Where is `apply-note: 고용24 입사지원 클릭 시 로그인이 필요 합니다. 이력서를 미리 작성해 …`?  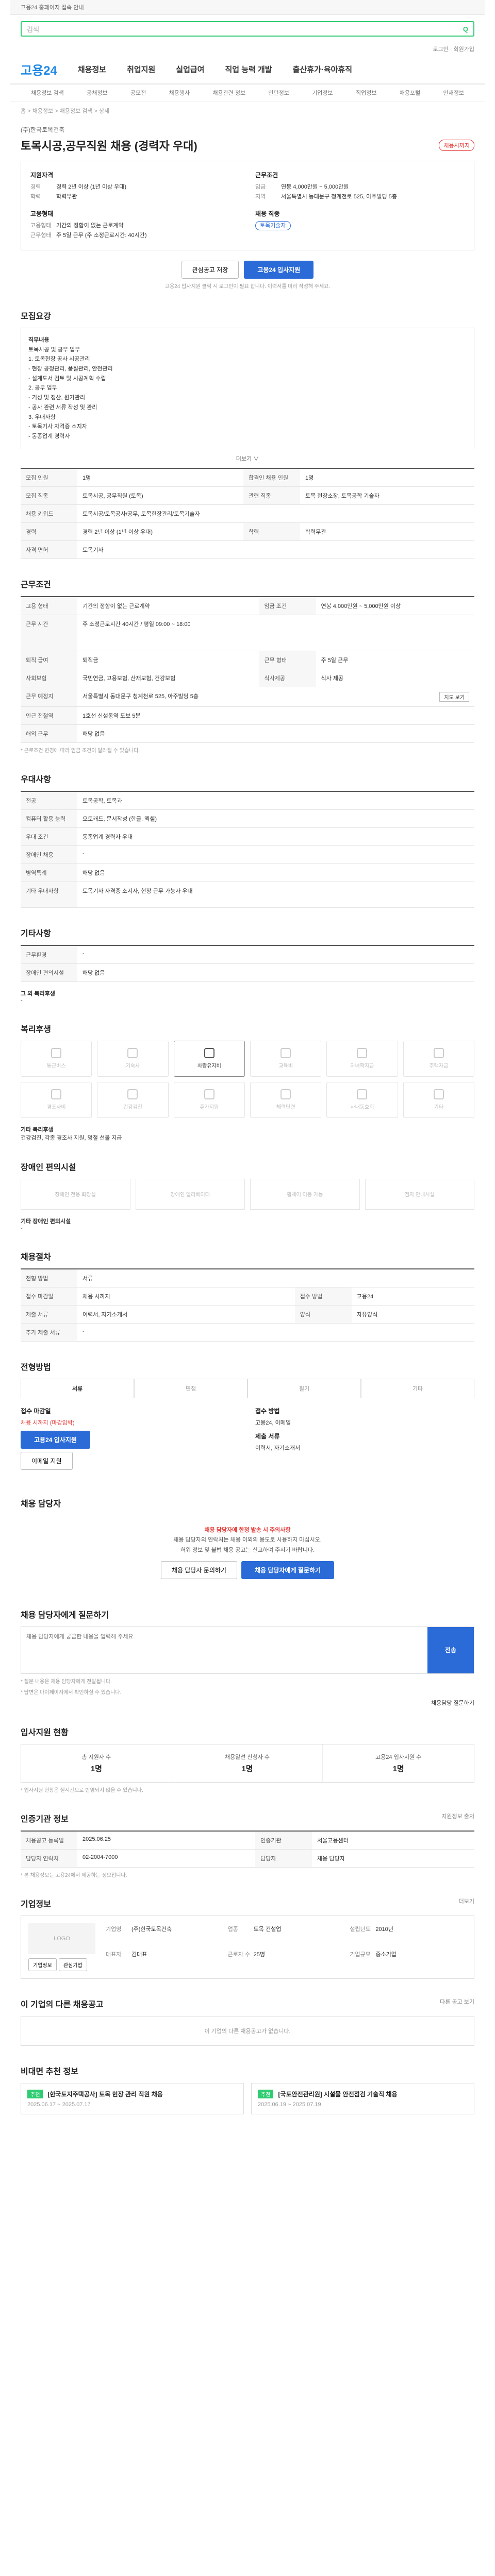 apply-note: 고용24 입사지원 클릭 시 로그인이 필요 합니다. 이력서를 미리 작성해 … is located at coordinates (247, 287).